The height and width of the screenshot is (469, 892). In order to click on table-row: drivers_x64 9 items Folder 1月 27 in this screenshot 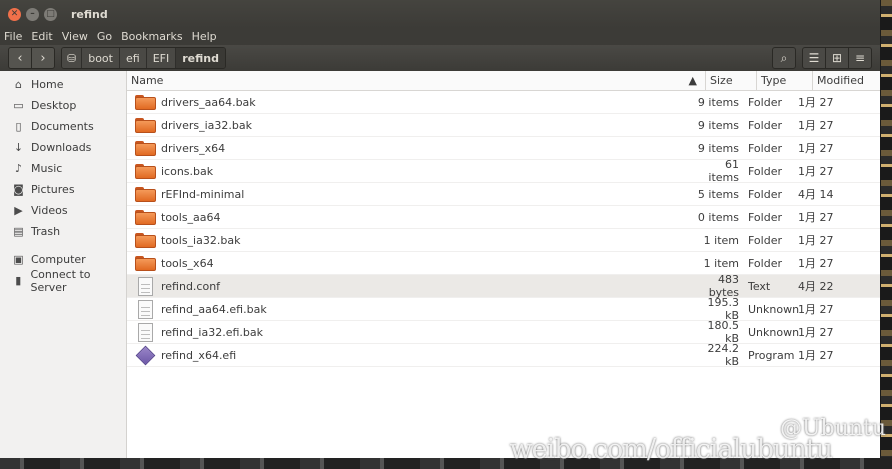, I will do `click(503, 148)`.